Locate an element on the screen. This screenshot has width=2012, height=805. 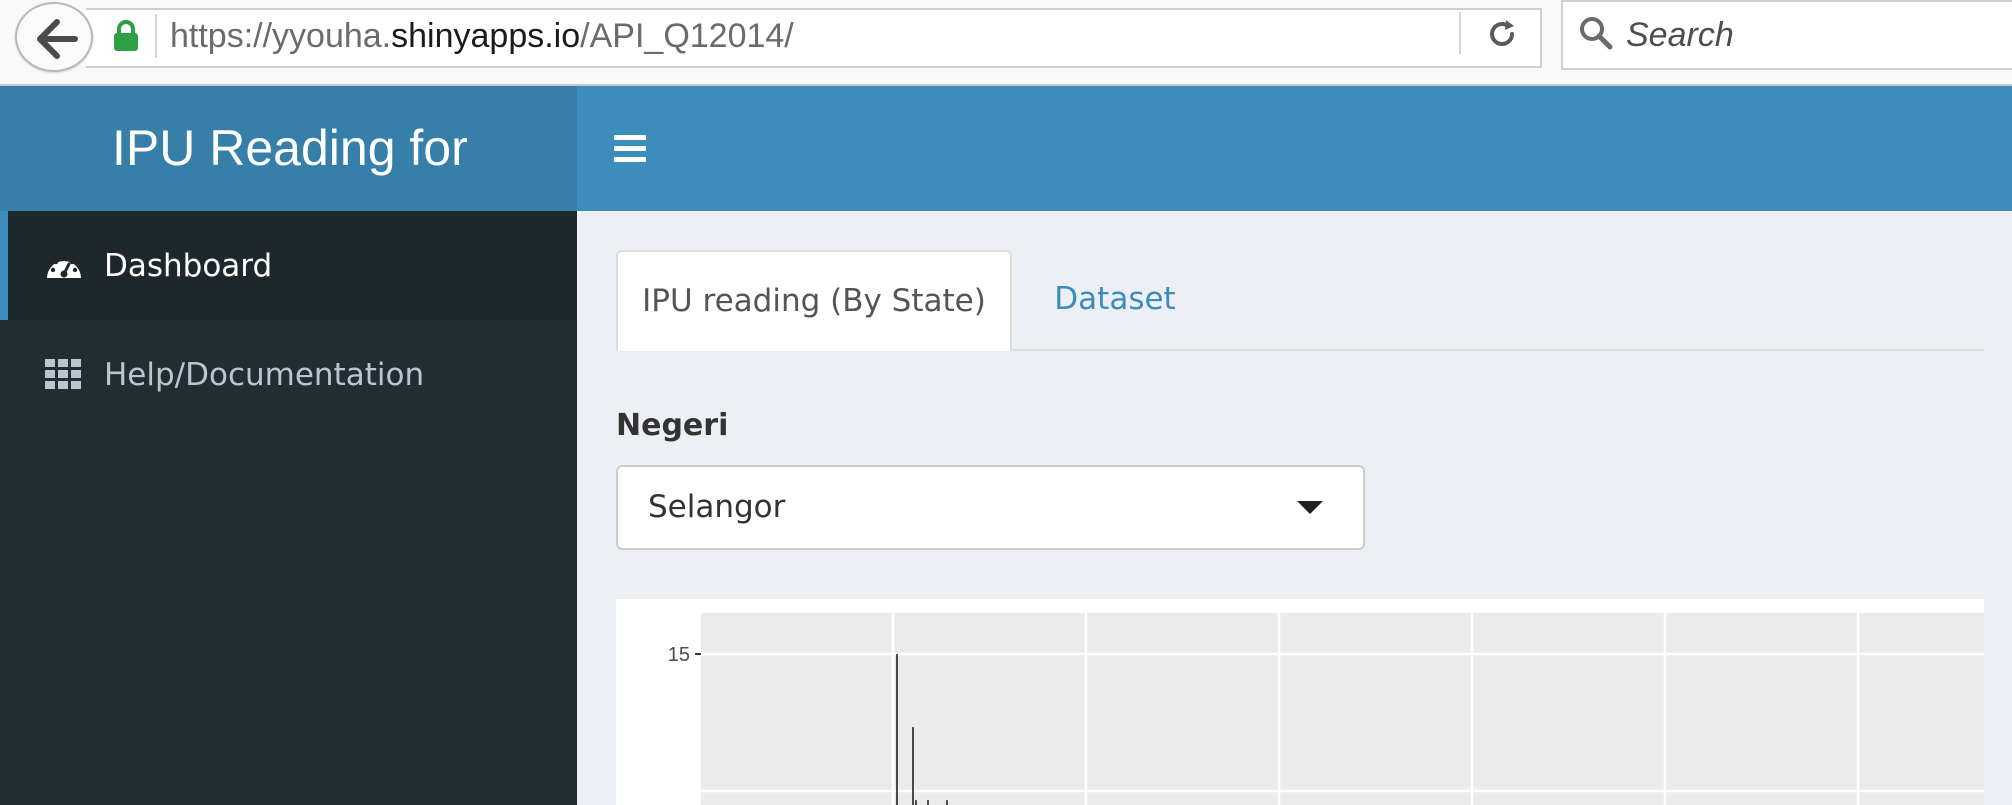
tab-dataset: Dataset is located at coordinates (1115, 299).